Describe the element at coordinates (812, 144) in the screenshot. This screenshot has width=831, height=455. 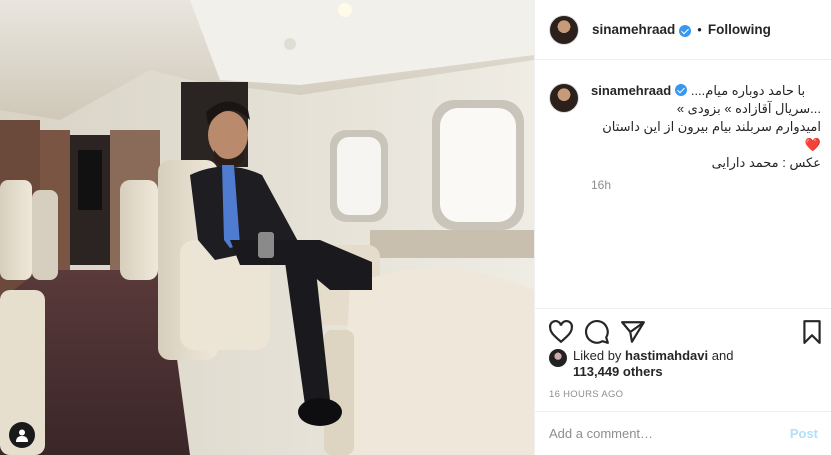
I see `caption-heart-emoji: ❤️` at that location.